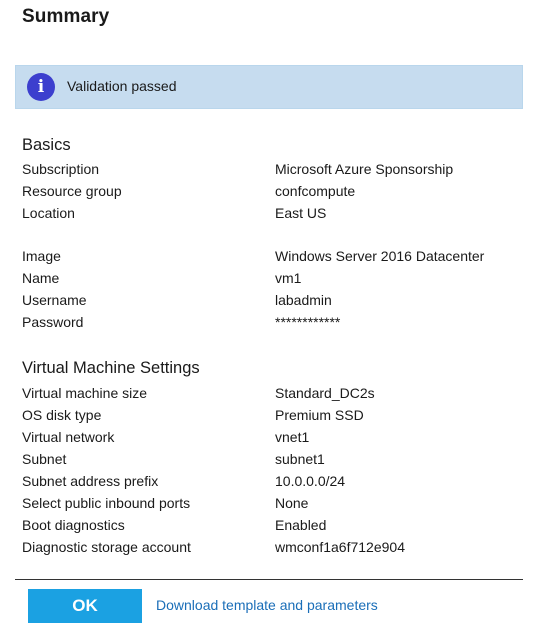  What do you see at coordinates (364, 169) in the screenshot?
I see `row-value: Microsoft Azure Sponsorship` at bounding box center [364, 169].